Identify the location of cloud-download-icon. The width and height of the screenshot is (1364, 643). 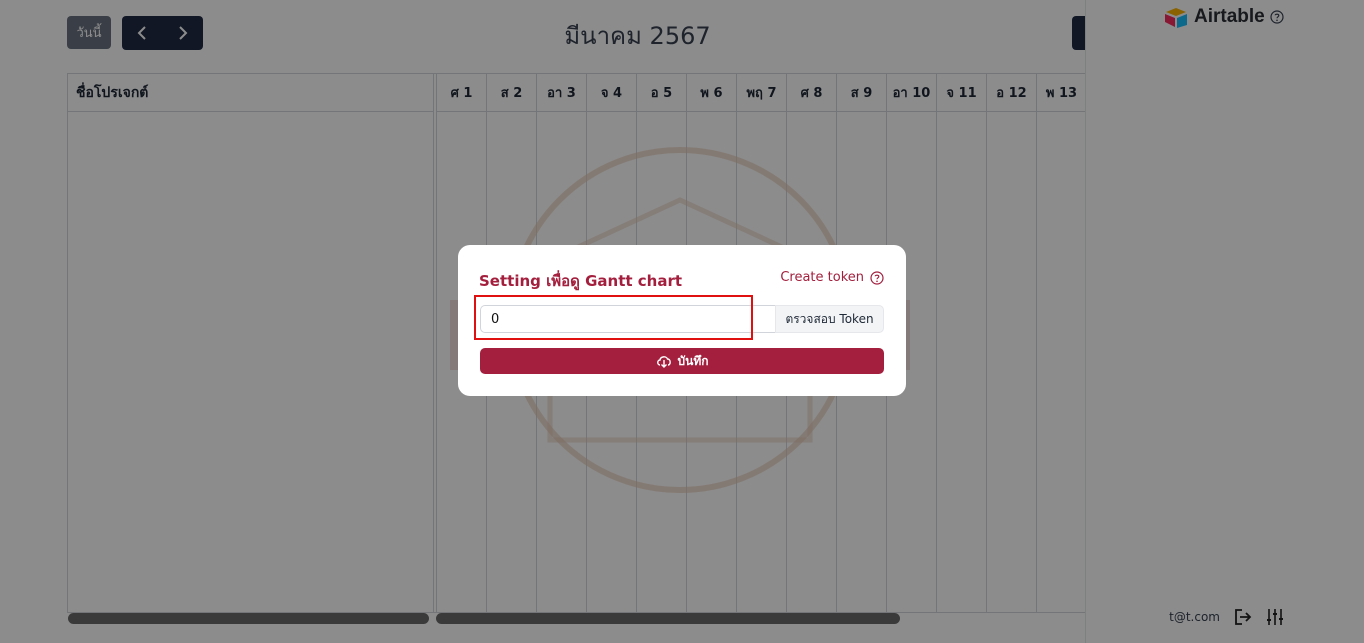
(663, 362).